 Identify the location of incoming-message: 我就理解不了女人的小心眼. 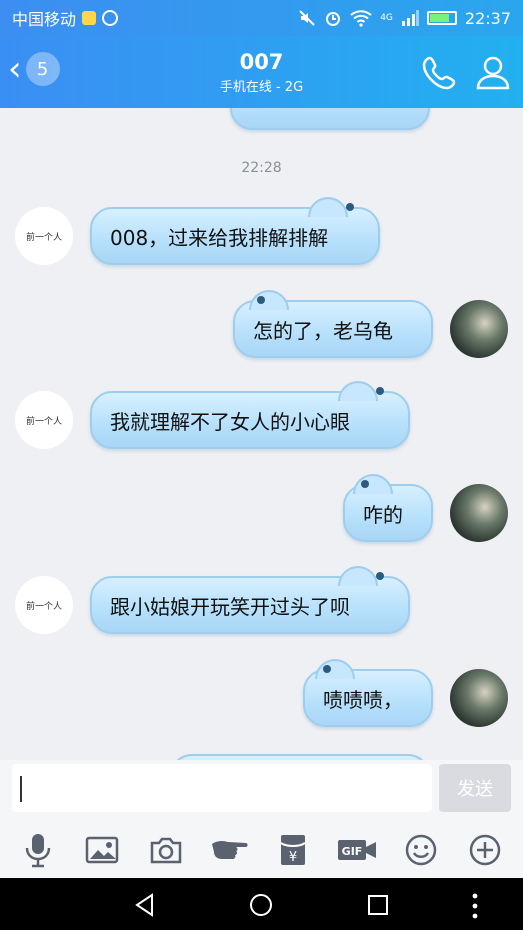
(250, 415).